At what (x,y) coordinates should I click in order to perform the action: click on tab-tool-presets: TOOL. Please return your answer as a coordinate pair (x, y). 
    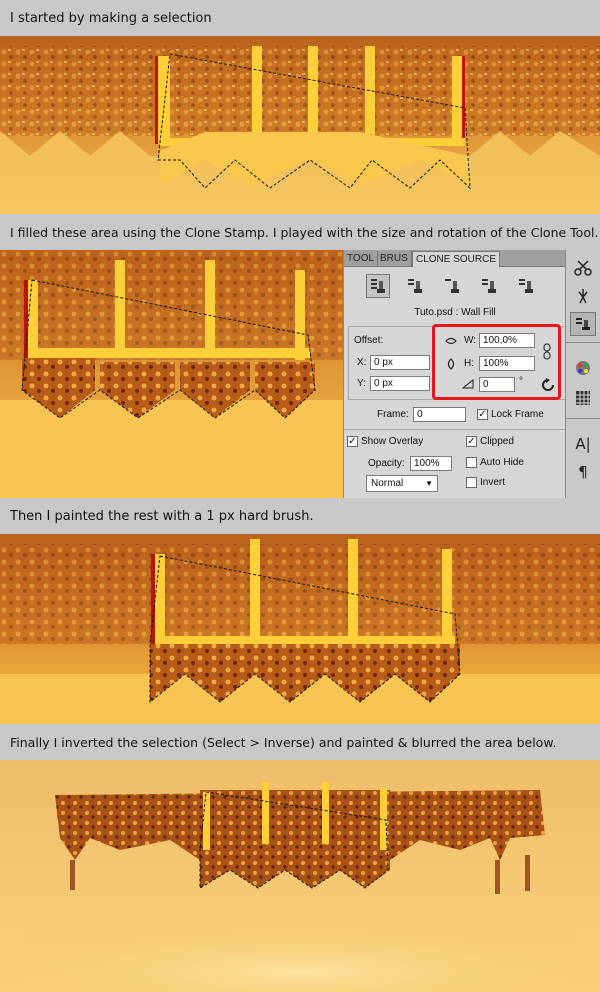
    Looking at the image, I should click on (361, 259).